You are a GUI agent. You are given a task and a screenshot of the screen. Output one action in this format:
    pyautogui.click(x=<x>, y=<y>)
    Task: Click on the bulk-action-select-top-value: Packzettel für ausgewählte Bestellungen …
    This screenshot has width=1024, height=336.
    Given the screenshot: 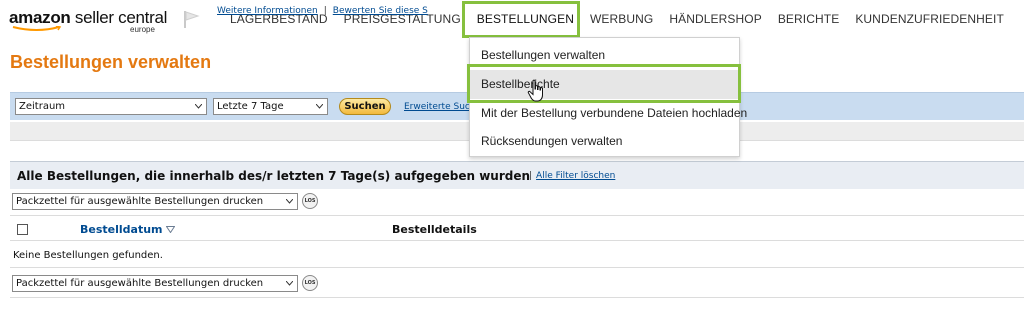 What is the action you would take?
    pyautogui.click(x=140, y=201)
    